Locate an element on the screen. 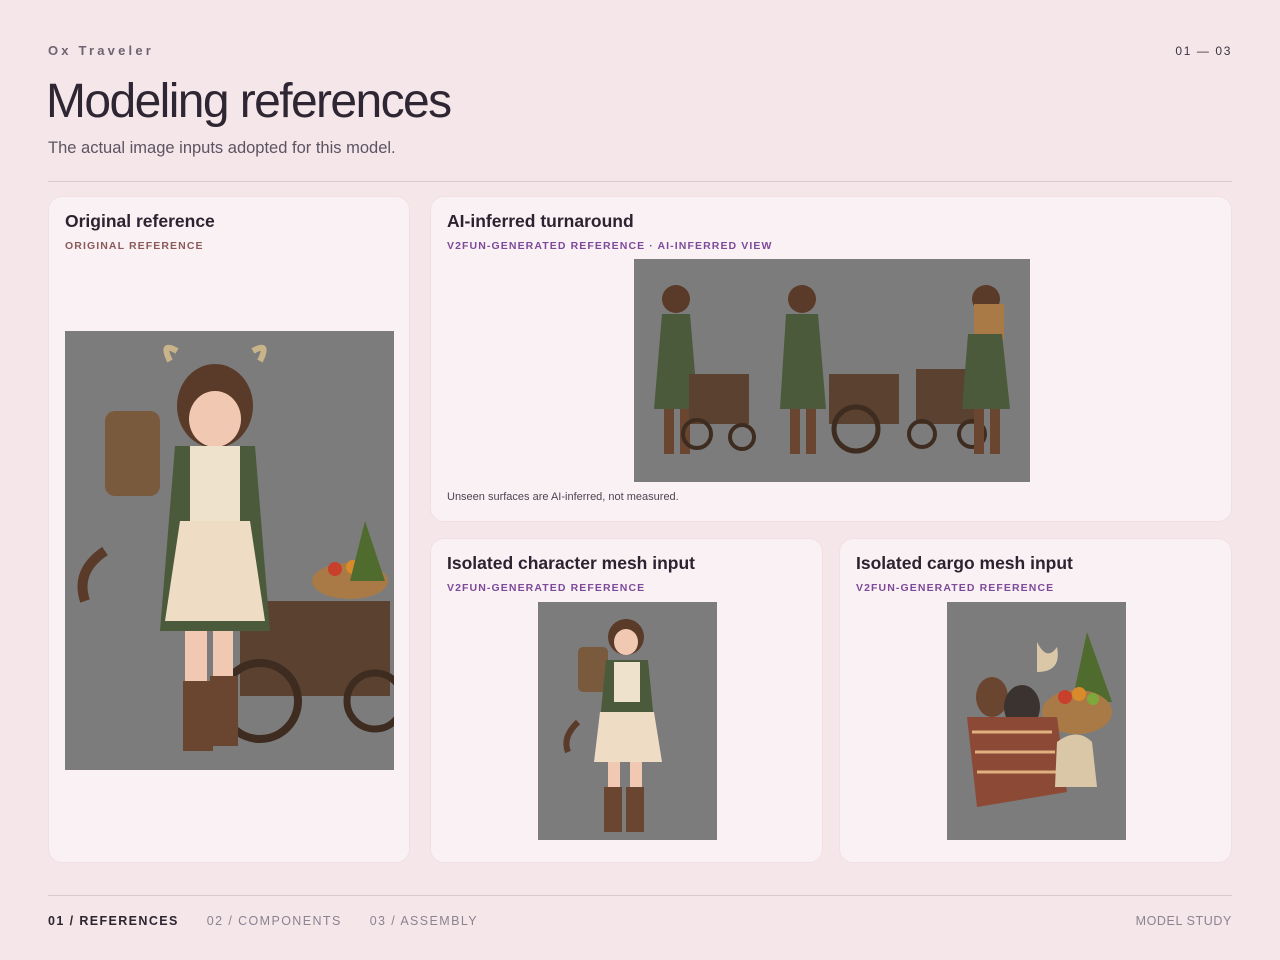 The image size is (1280, 960). footer-divider is located at coordinates (640, 895).